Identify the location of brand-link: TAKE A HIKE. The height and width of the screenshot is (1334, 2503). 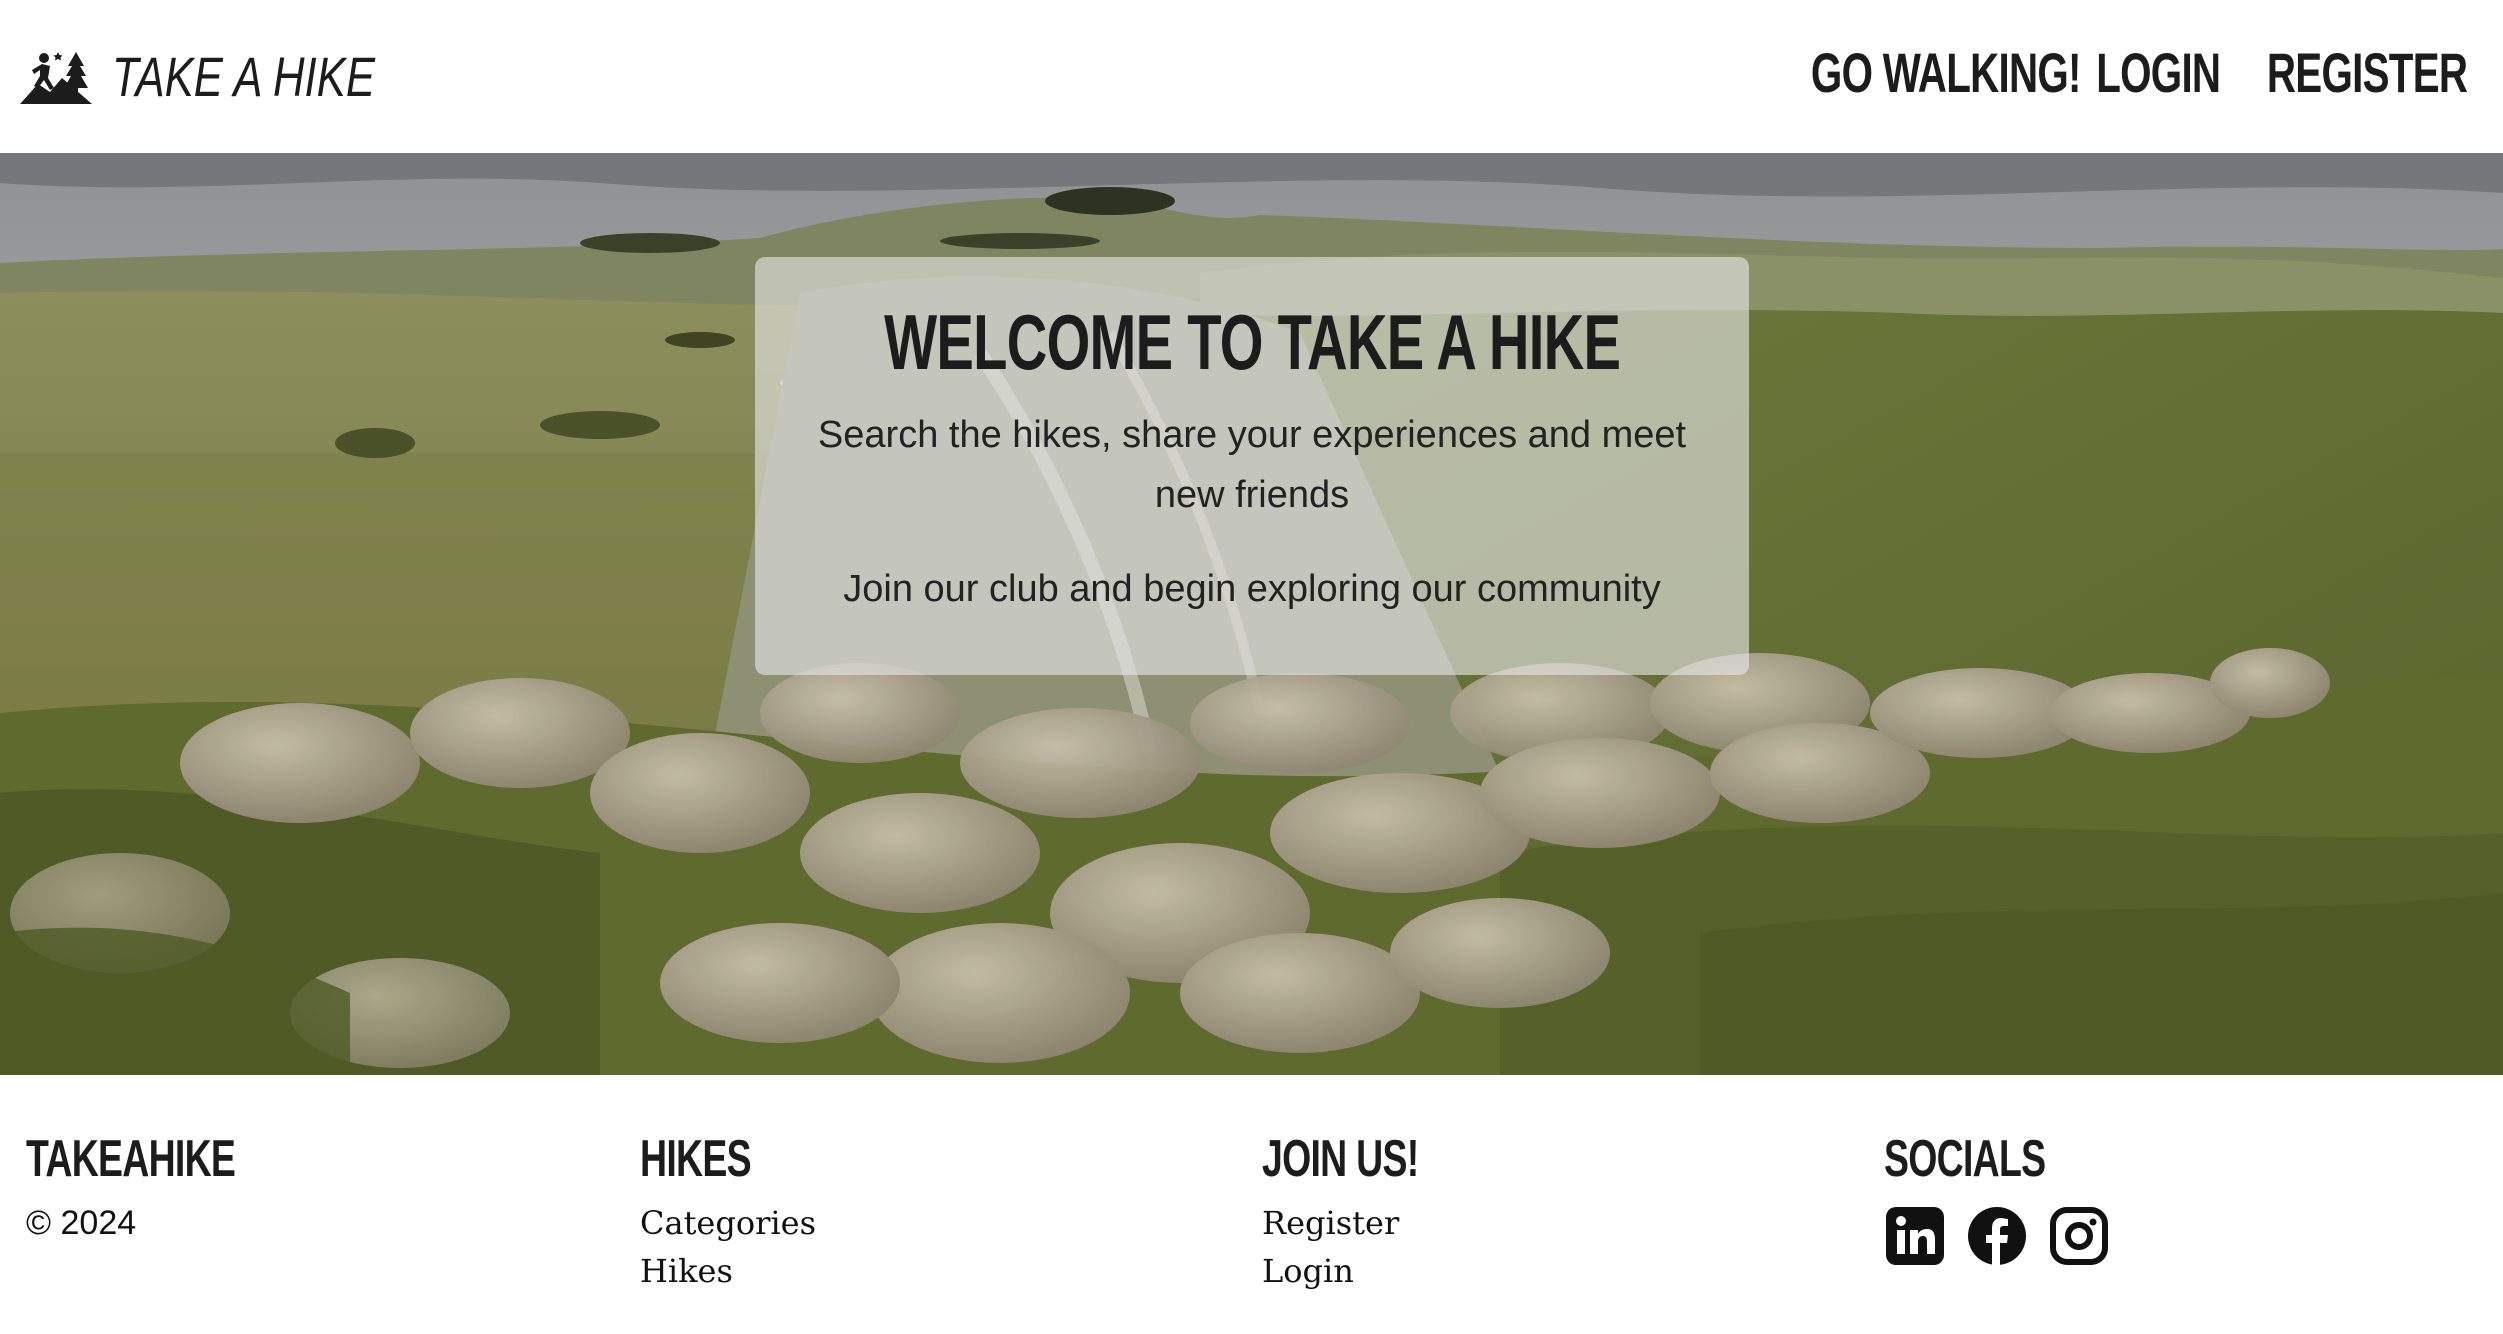
(234, 76).